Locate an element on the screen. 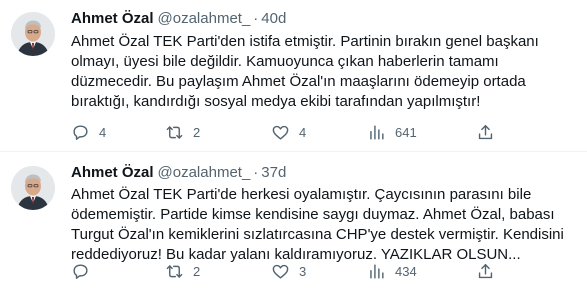 The width and height of the screenshot is (587, 305). like-count: 3 is located at coordinates (303, 271).